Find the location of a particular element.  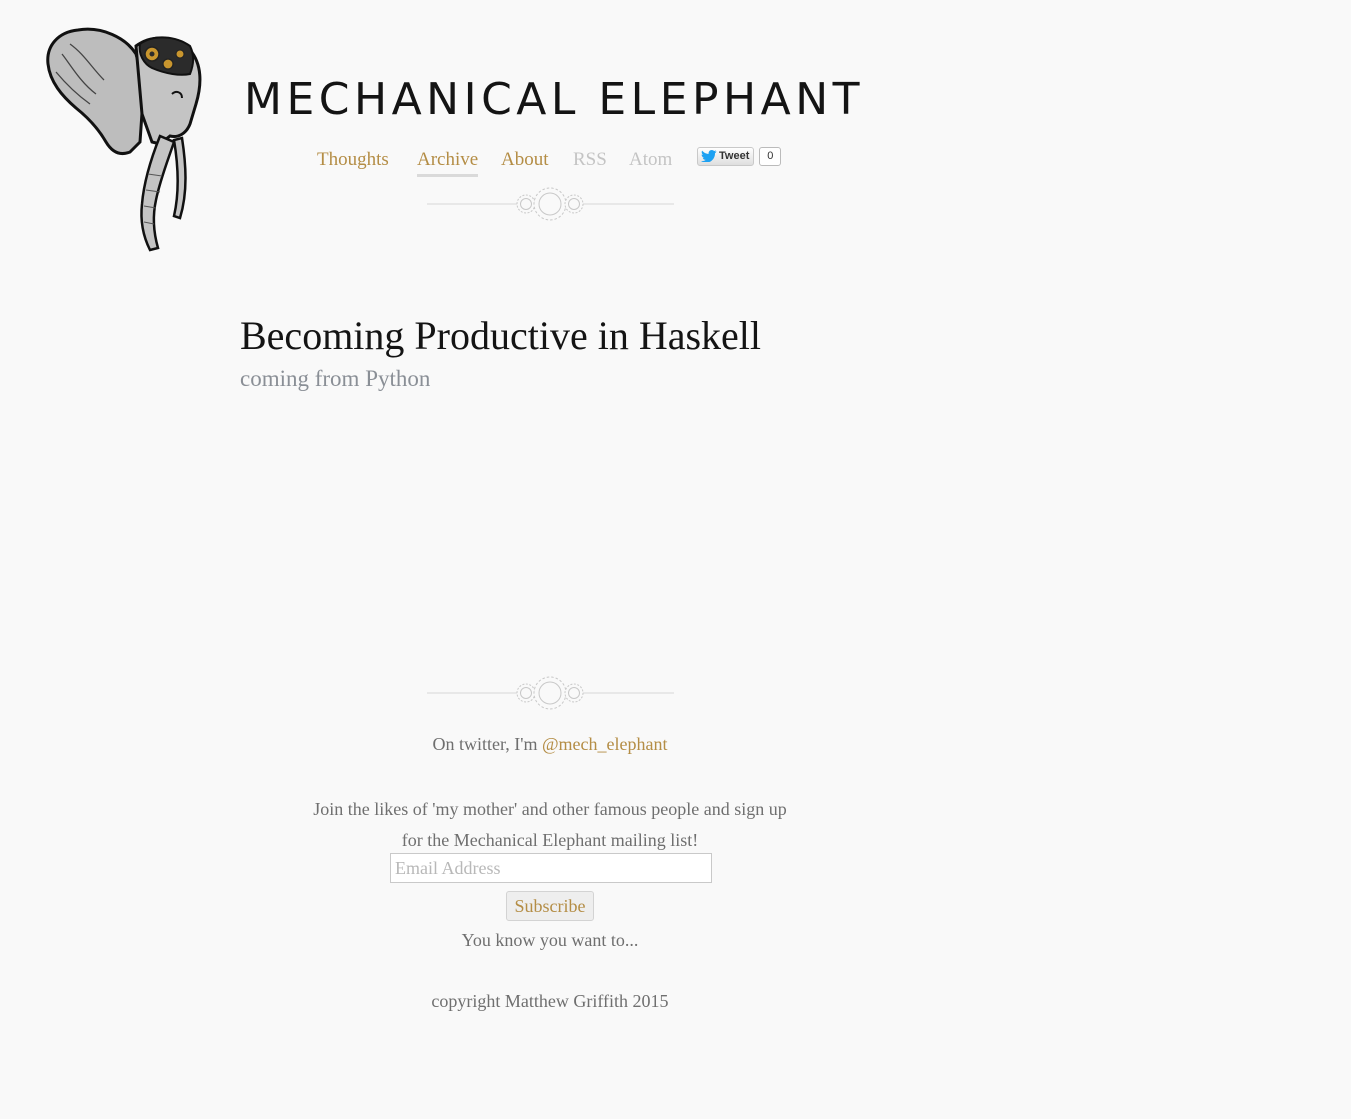

tweet-count: 0 is located at coordinates (770, 156).